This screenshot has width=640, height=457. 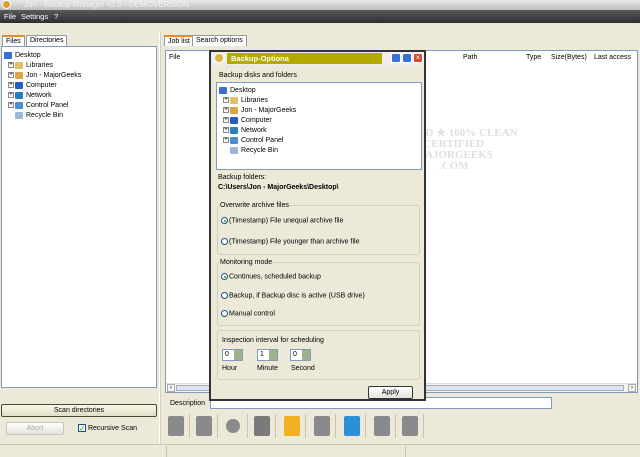 I want to click on dialog-title-bar: Backup-Optiona ×, so click(x=317, y=58).